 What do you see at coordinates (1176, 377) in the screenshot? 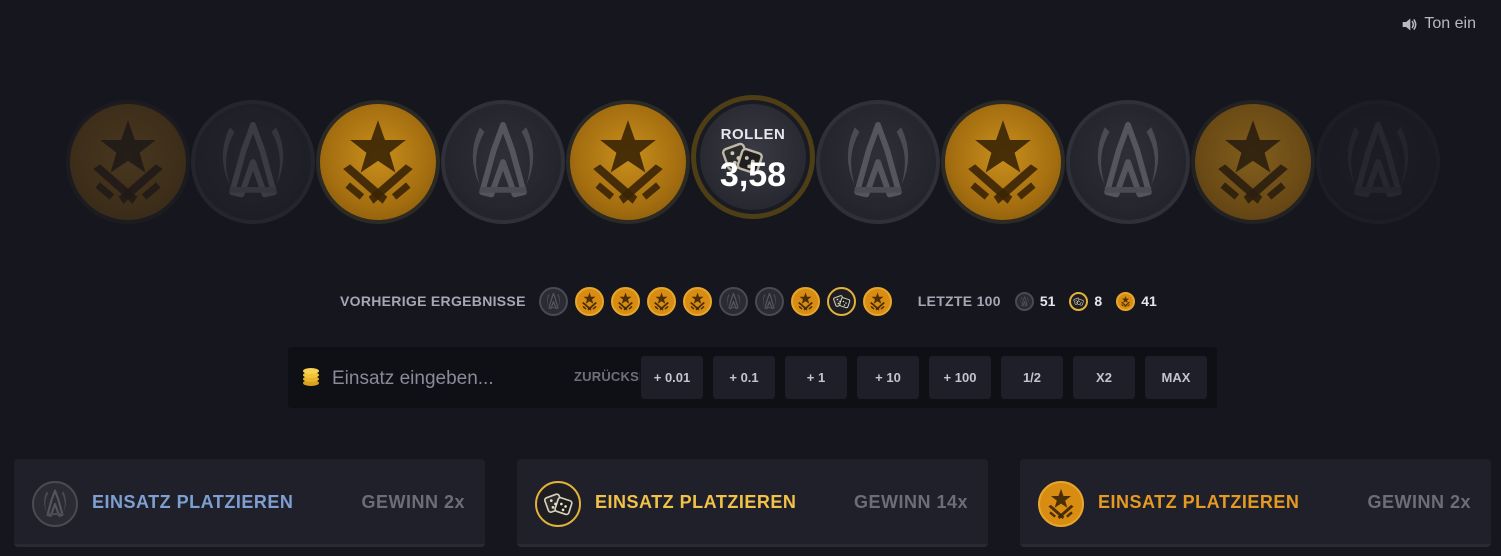
I see `max-button: MAX` at bounding box center [1176, 377].